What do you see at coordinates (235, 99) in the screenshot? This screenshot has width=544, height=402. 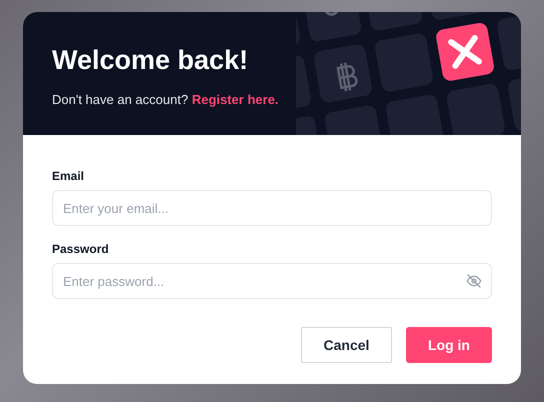 I see `register-link: Register here.` at bounding box center [235, 99].